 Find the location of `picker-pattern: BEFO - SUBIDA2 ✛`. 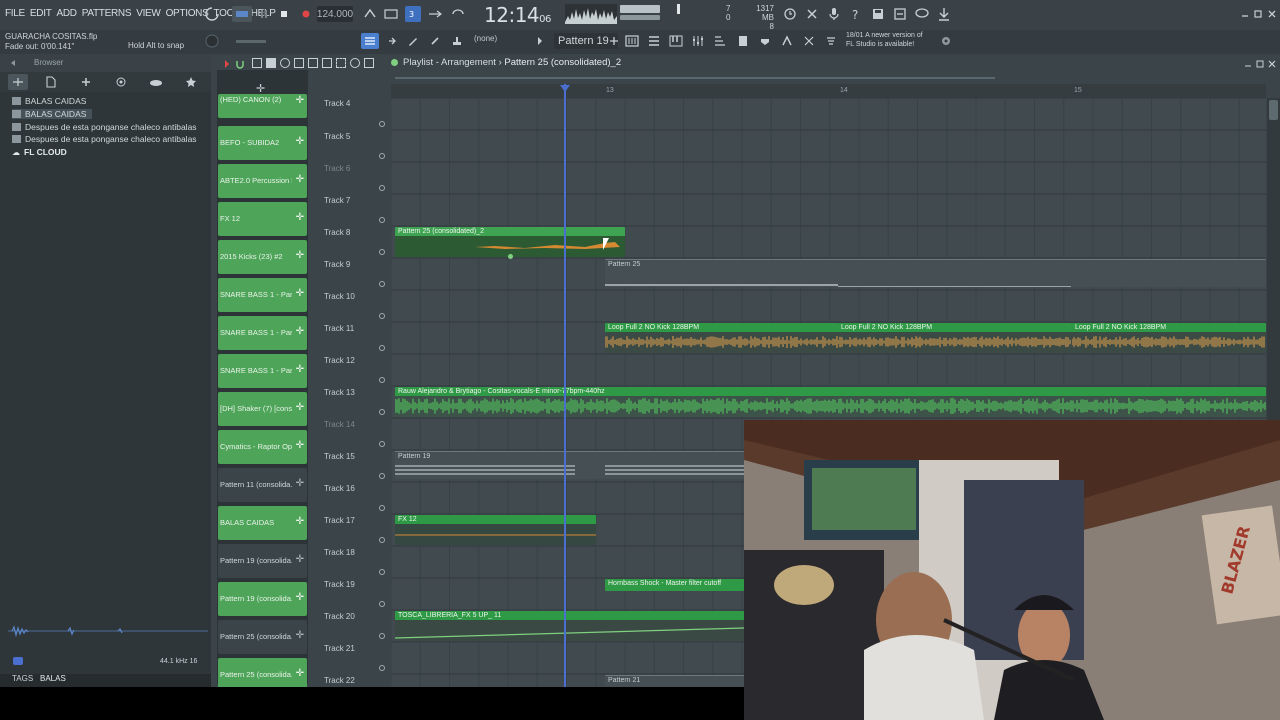

picker-pattern: BEFO - SUBIDA2 ✛ is located at coordinates (262, 143).